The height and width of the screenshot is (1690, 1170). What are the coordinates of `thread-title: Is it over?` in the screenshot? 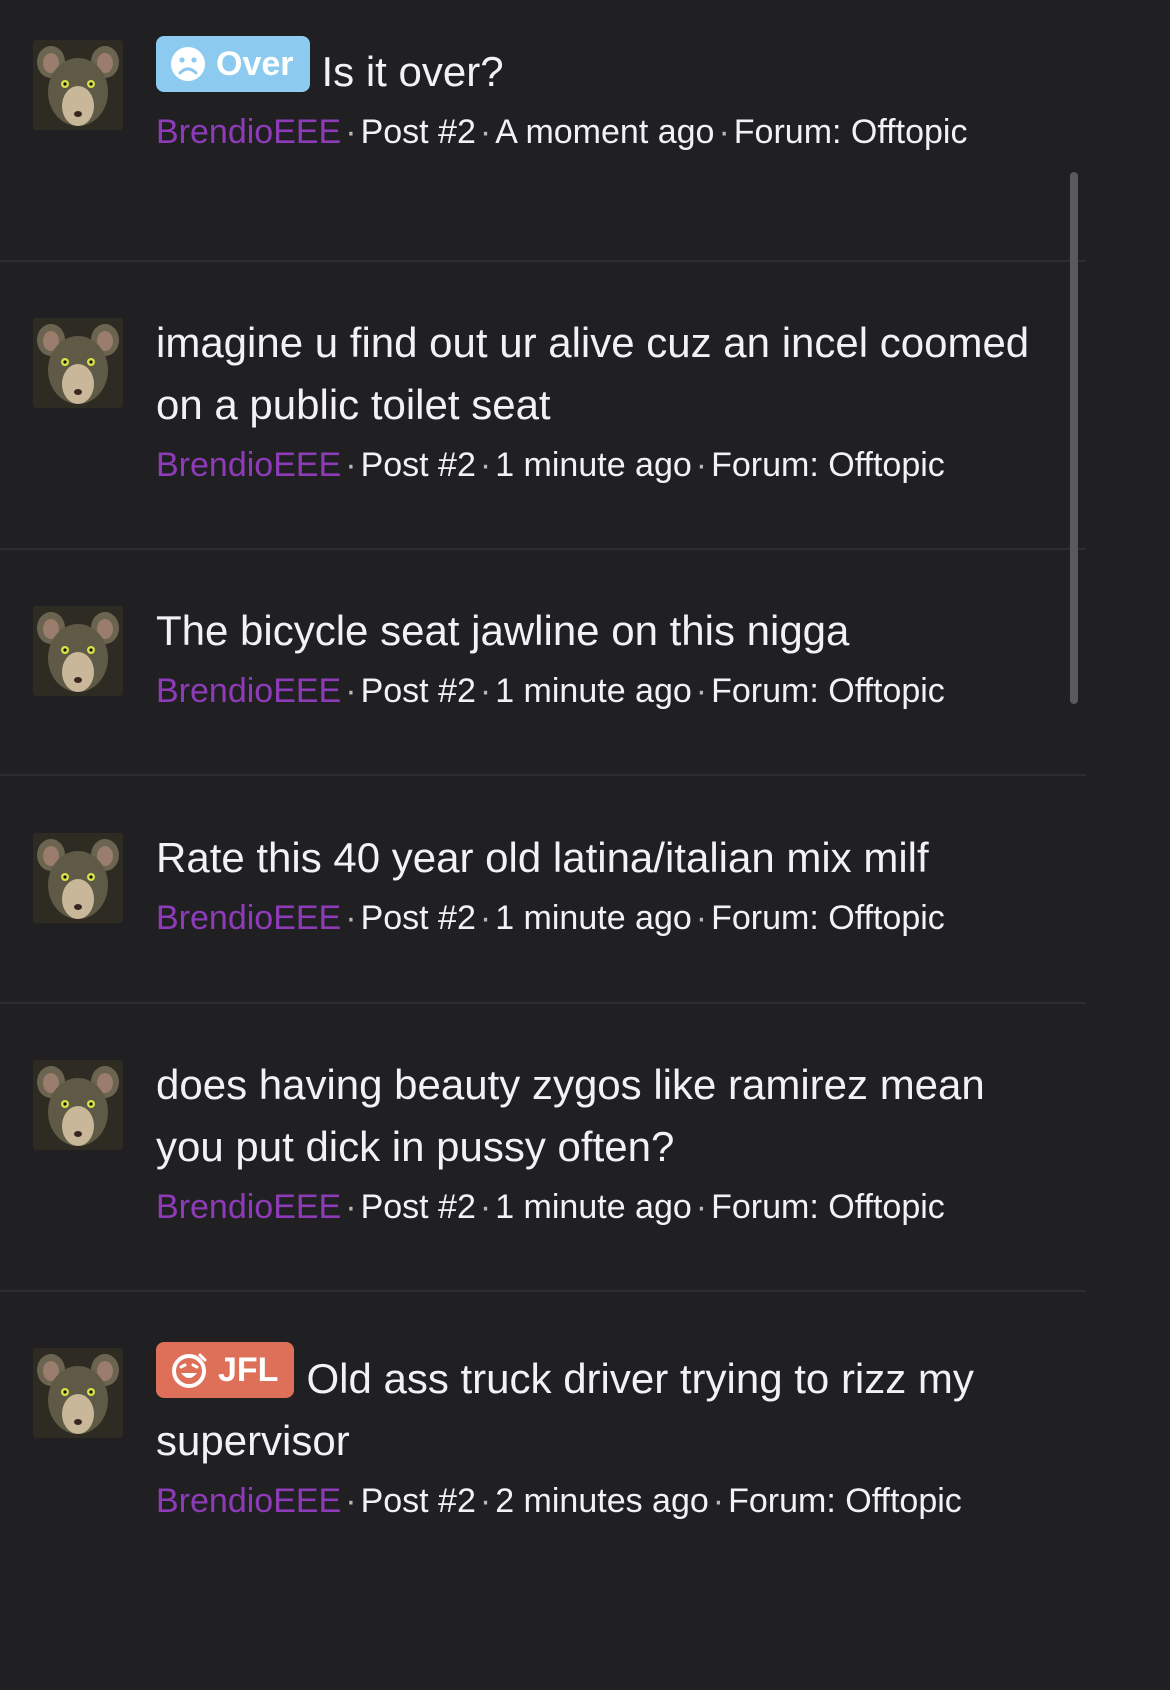 It's located at (413, 71).